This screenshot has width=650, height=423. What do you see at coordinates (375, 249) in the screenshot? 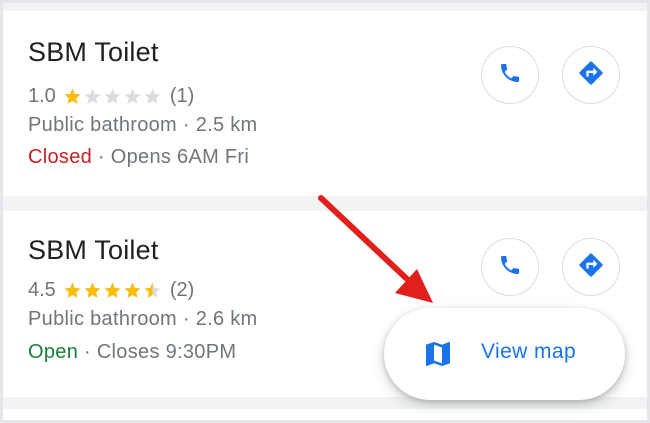
I see `annotation-arrow` at bounding box center [375, 249].